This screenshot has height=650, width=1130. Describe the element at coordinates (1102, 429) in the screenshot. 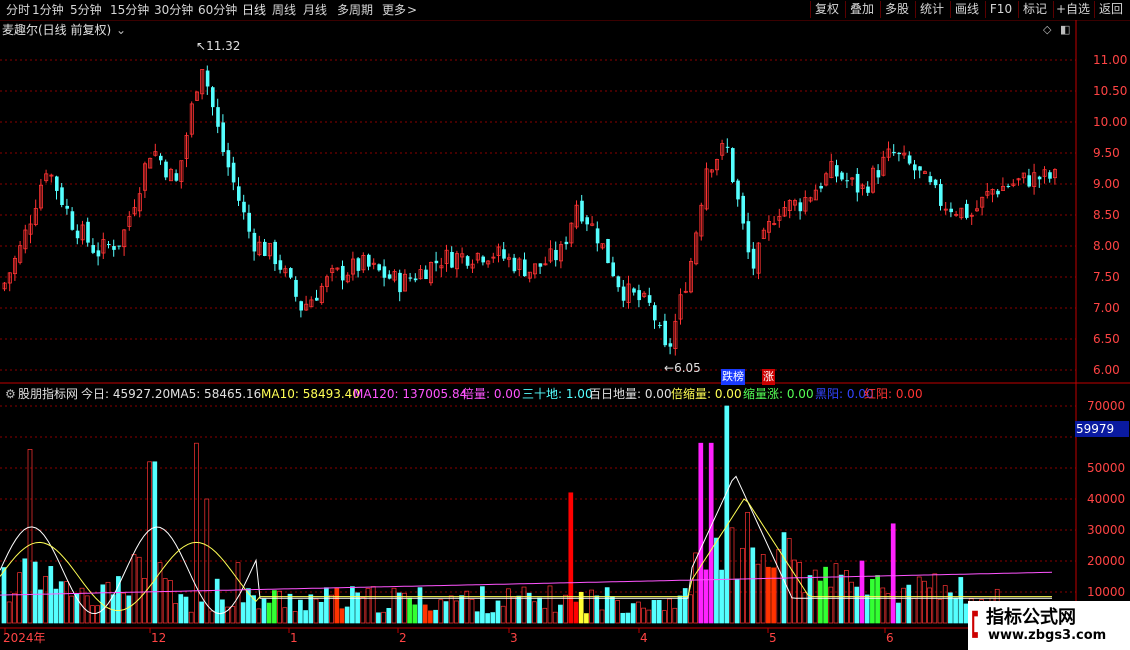

I see `current-volume-marker: 59979` at that location.